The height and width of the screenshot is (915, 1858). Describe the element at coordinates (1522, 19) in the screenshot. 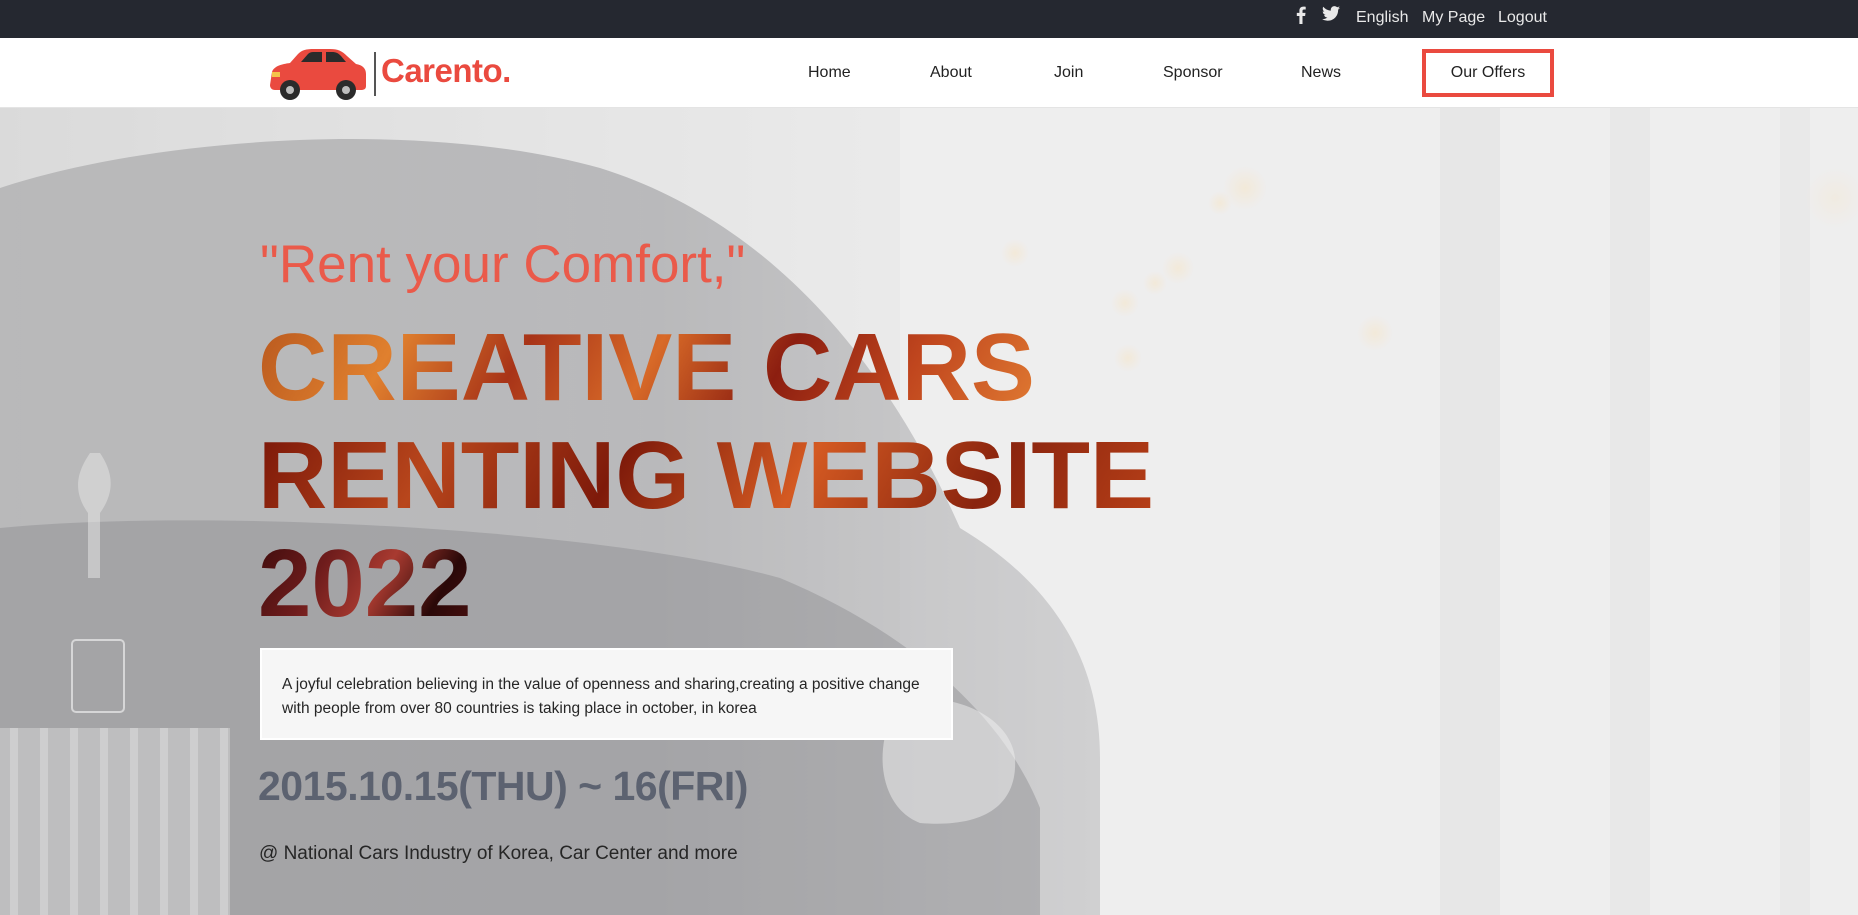

I see `logout-link: Logout` at that location.